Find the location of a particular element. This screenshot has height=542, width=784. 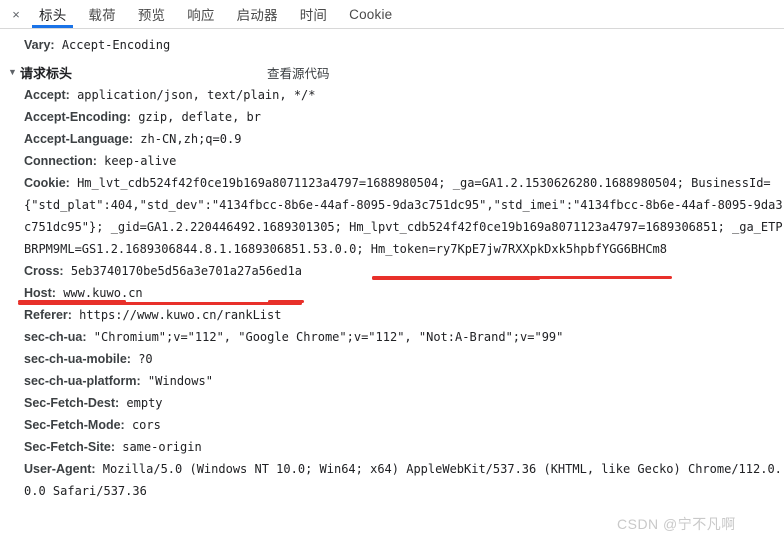

tab-timing: 时间 is located at coordinates (313, 14).